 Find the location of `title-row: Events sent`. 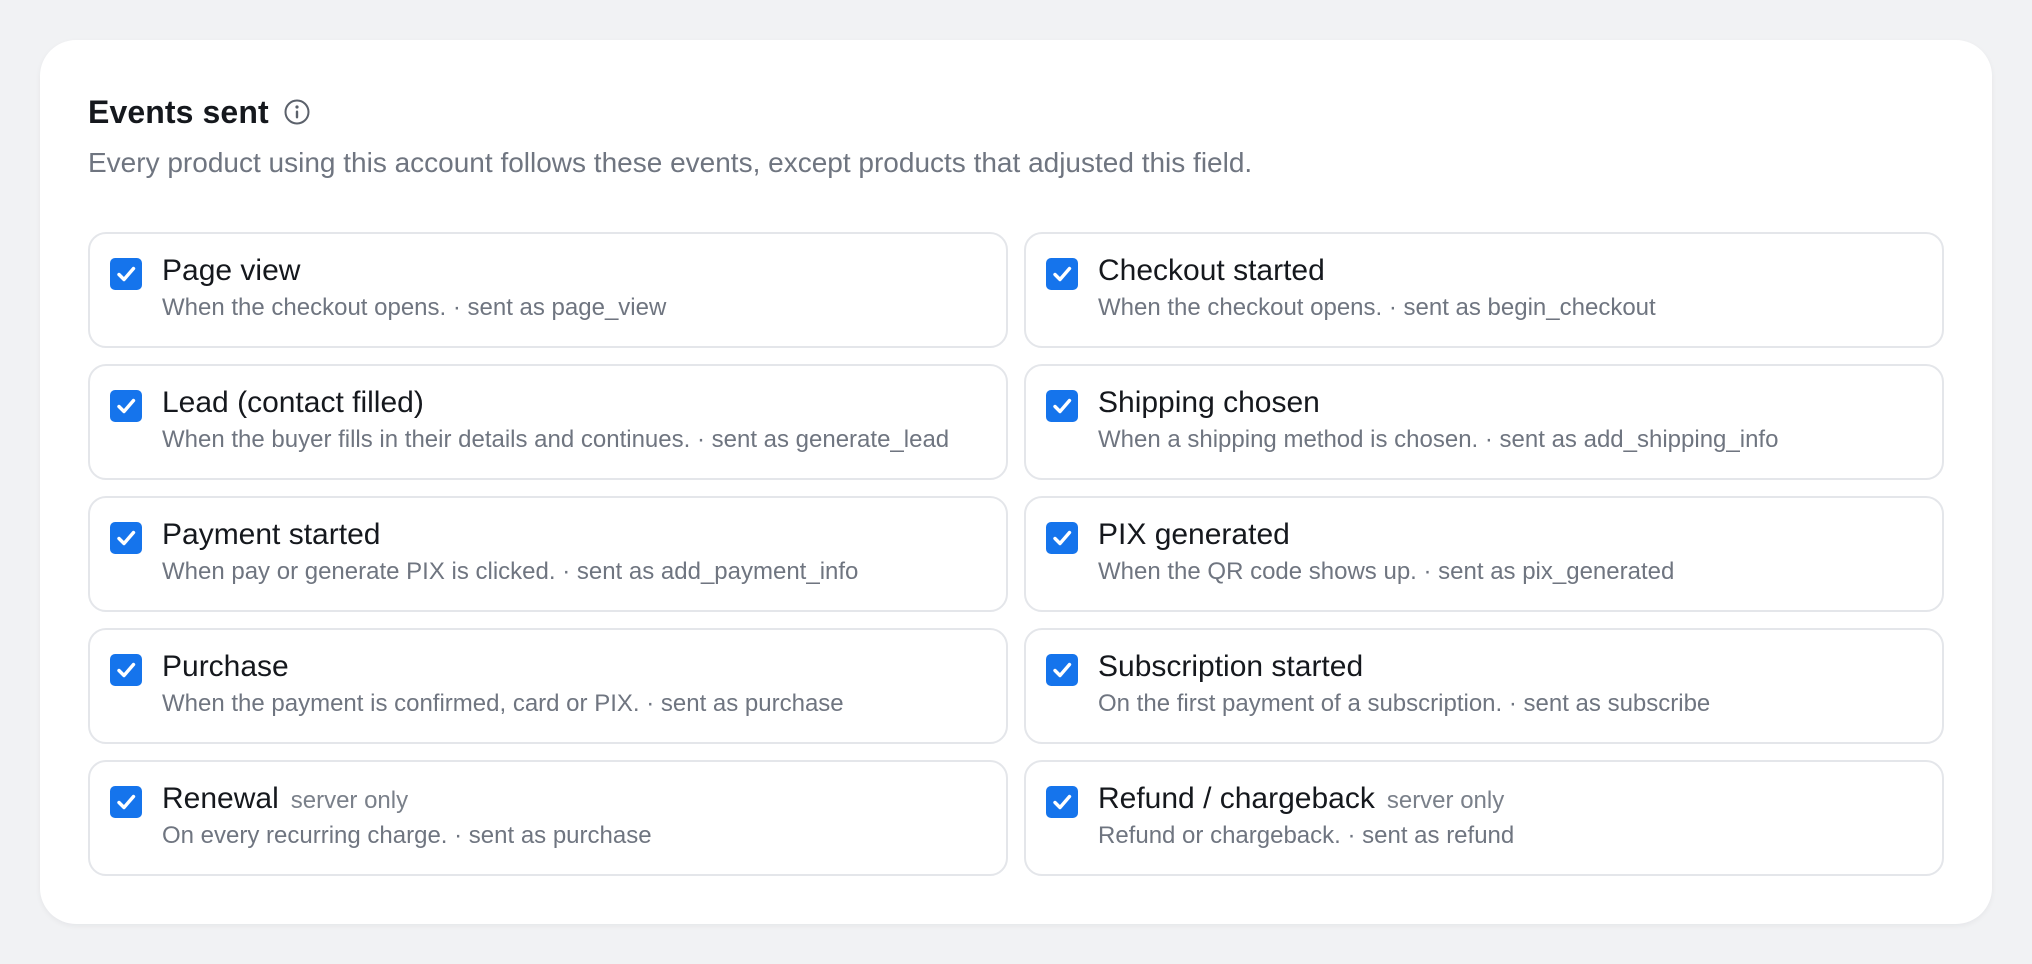

title-row: Events sent is located at coordinates (1016, 112).